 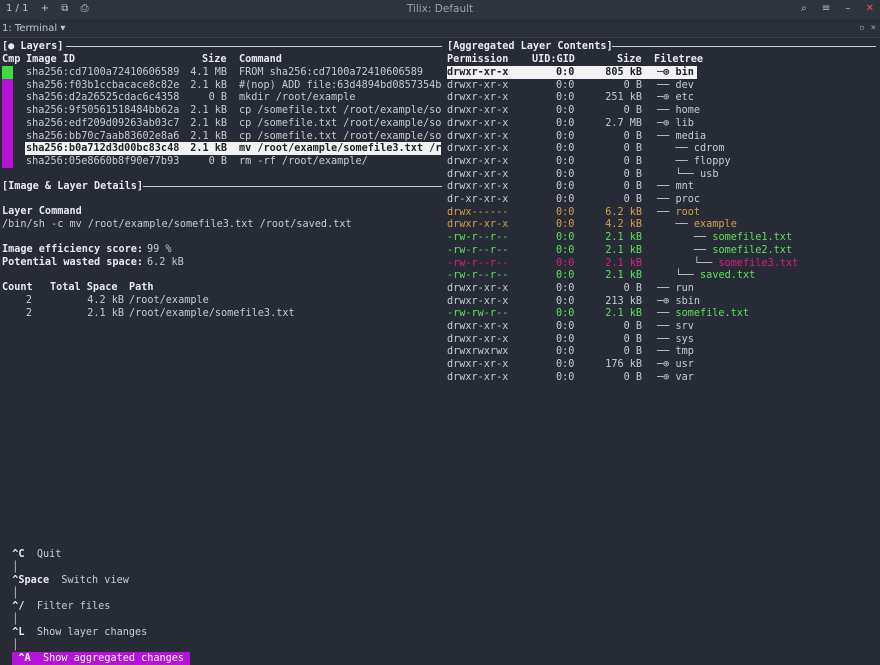 I want to click on layer-command: rm -rf /root/example/, so click(x=303, y=161).